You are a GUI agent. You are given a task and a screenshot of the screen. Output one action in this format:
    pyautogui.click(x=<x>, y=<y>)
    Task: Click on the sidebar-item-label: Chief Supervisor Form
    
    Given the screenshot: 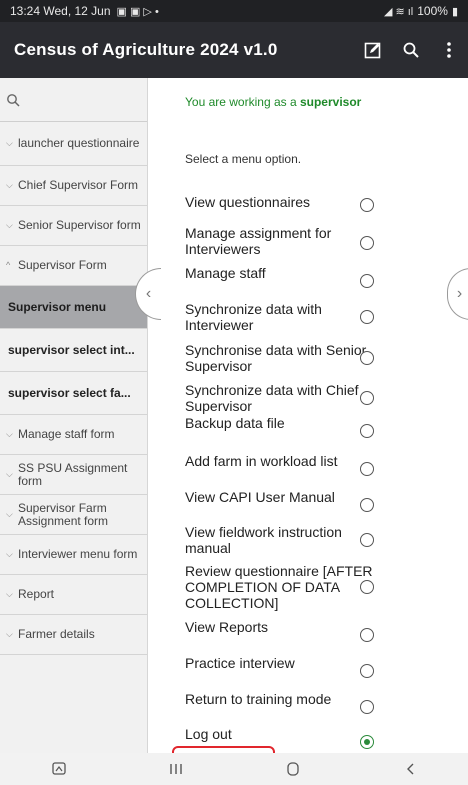 What is the action you would take?
    pyautogui.click(x=78, y=185)
    